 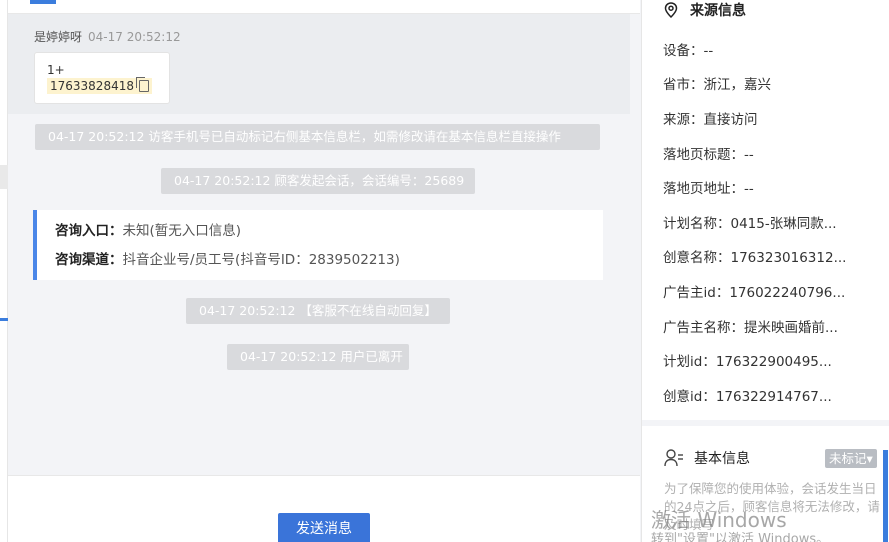 I want to click on user-icon, so click(x=673, y=458).